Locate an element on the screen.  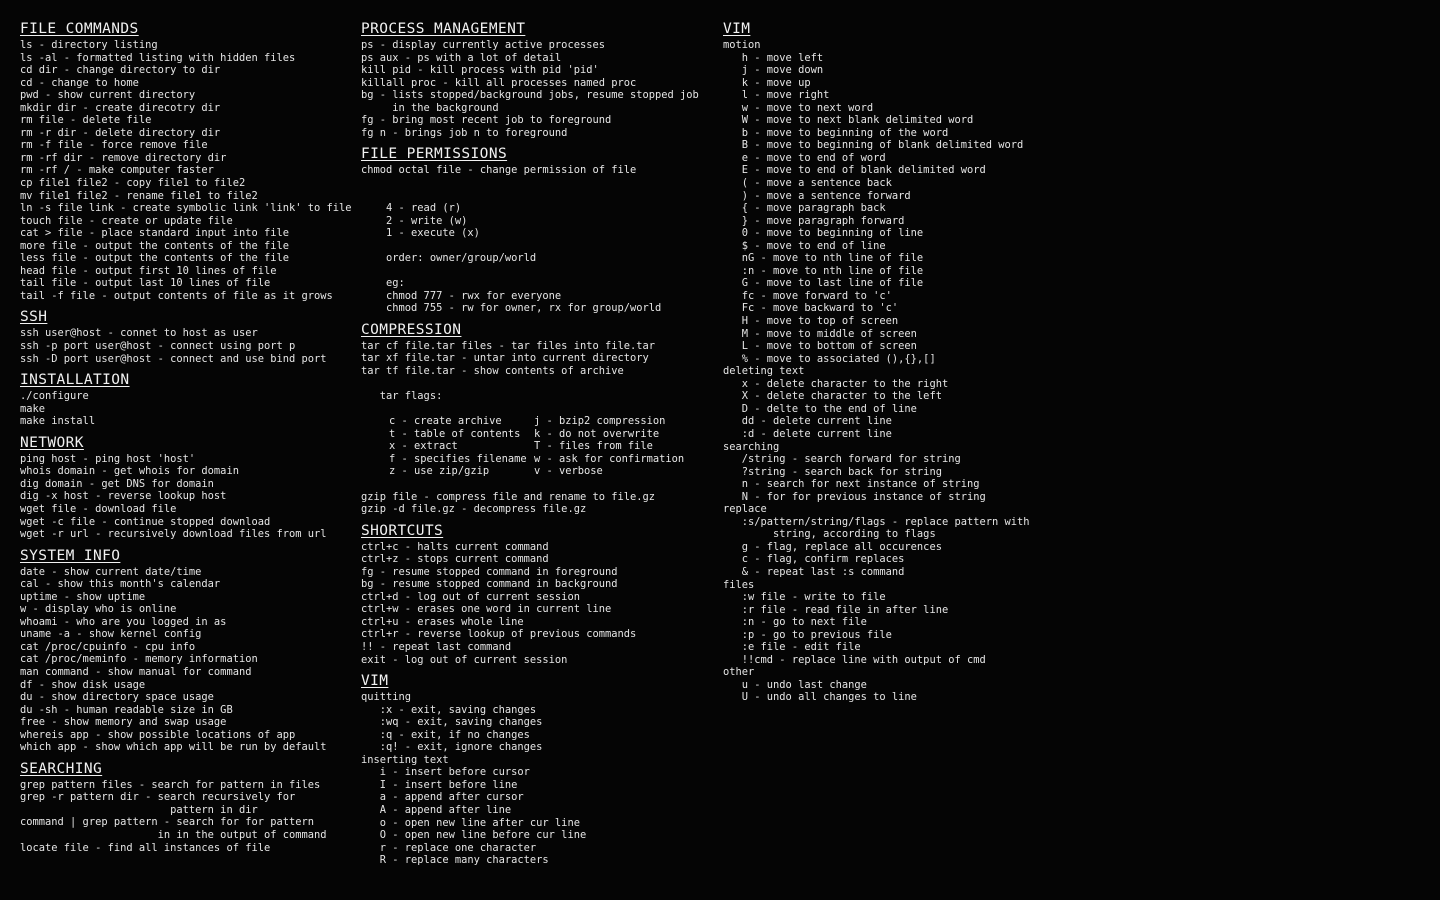
command-line: exit - log out of current session is located at coordinates (464, 659).